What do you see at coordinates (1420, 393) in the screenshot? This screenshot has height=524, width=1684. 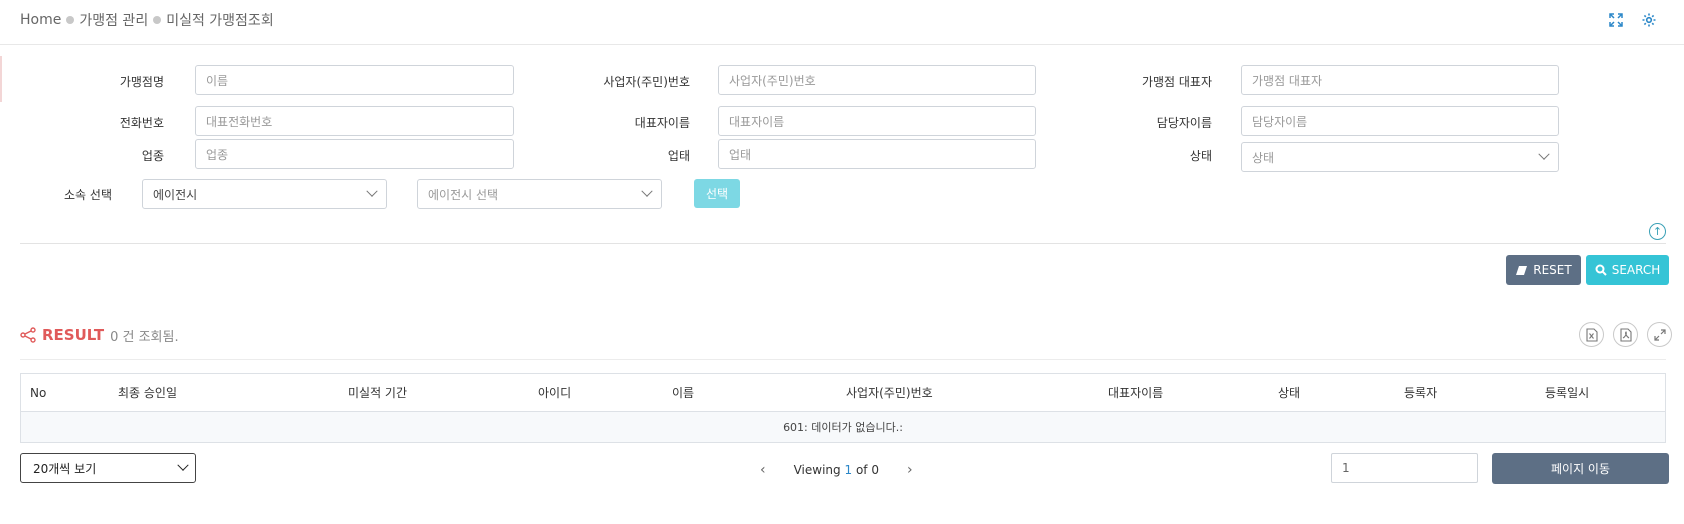 I see `column-header: 등록자` at bounding box center [1420, 393].